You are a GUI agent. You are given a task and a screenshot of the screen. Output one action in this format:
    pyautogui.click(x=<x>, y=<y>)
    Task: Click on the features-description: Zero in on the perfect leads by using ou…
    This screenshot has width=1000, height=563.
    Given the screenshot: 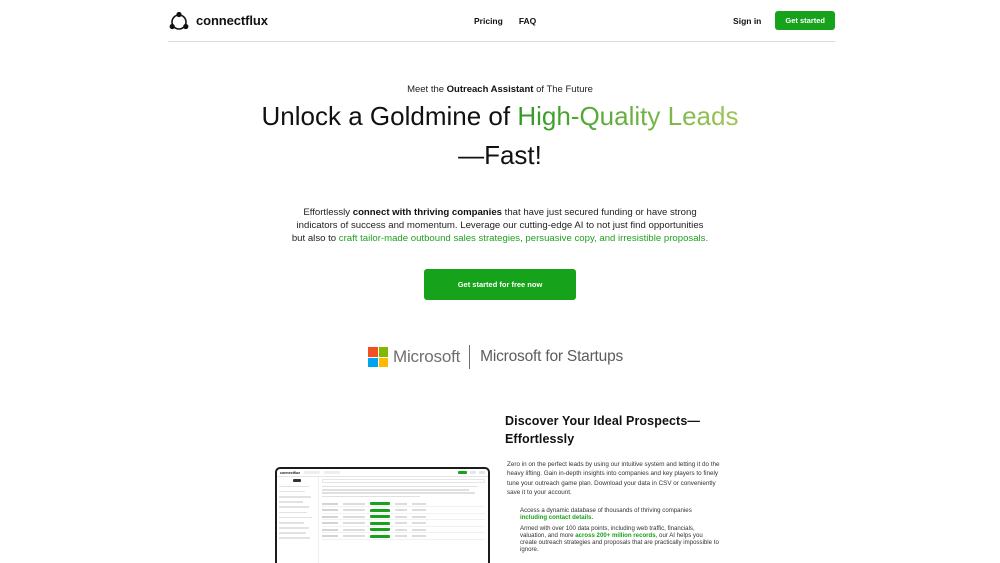 What is the action you would take?
    pyautogui.click(x=613, y=478)
    